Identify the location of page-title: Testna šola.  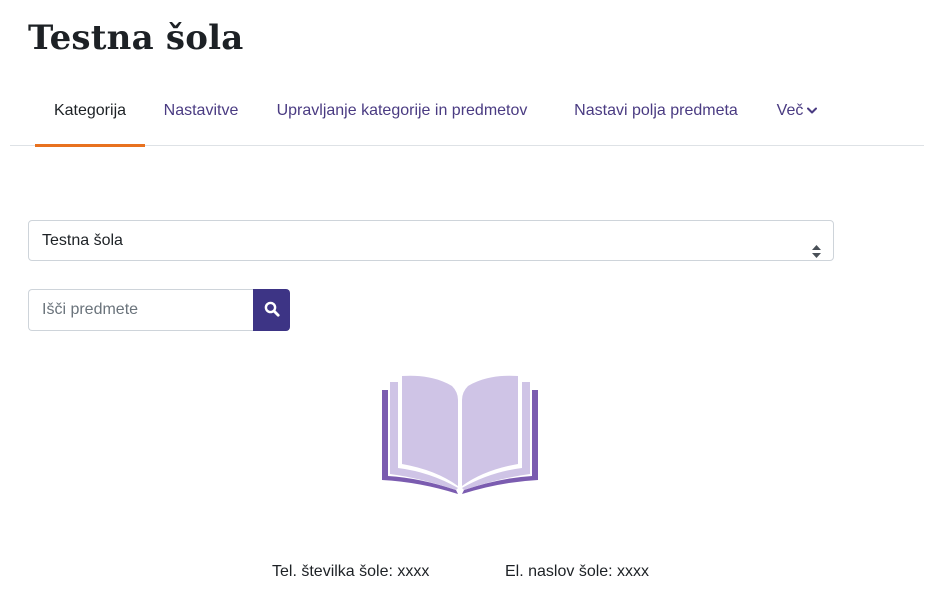
(136, 38).